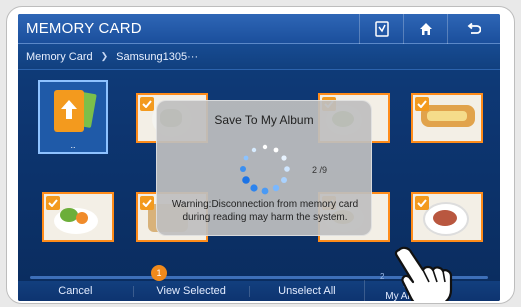  I want to click on gallery-icon, so click(381, 29).